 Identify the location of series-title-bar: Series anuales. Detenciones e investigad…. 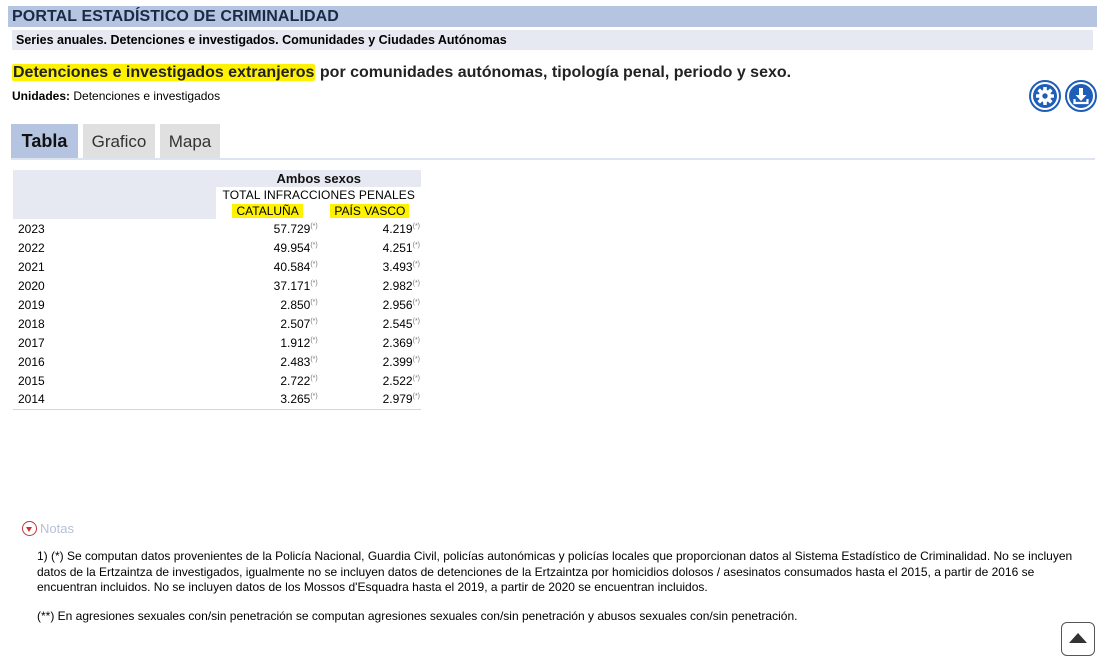
(552, 40).